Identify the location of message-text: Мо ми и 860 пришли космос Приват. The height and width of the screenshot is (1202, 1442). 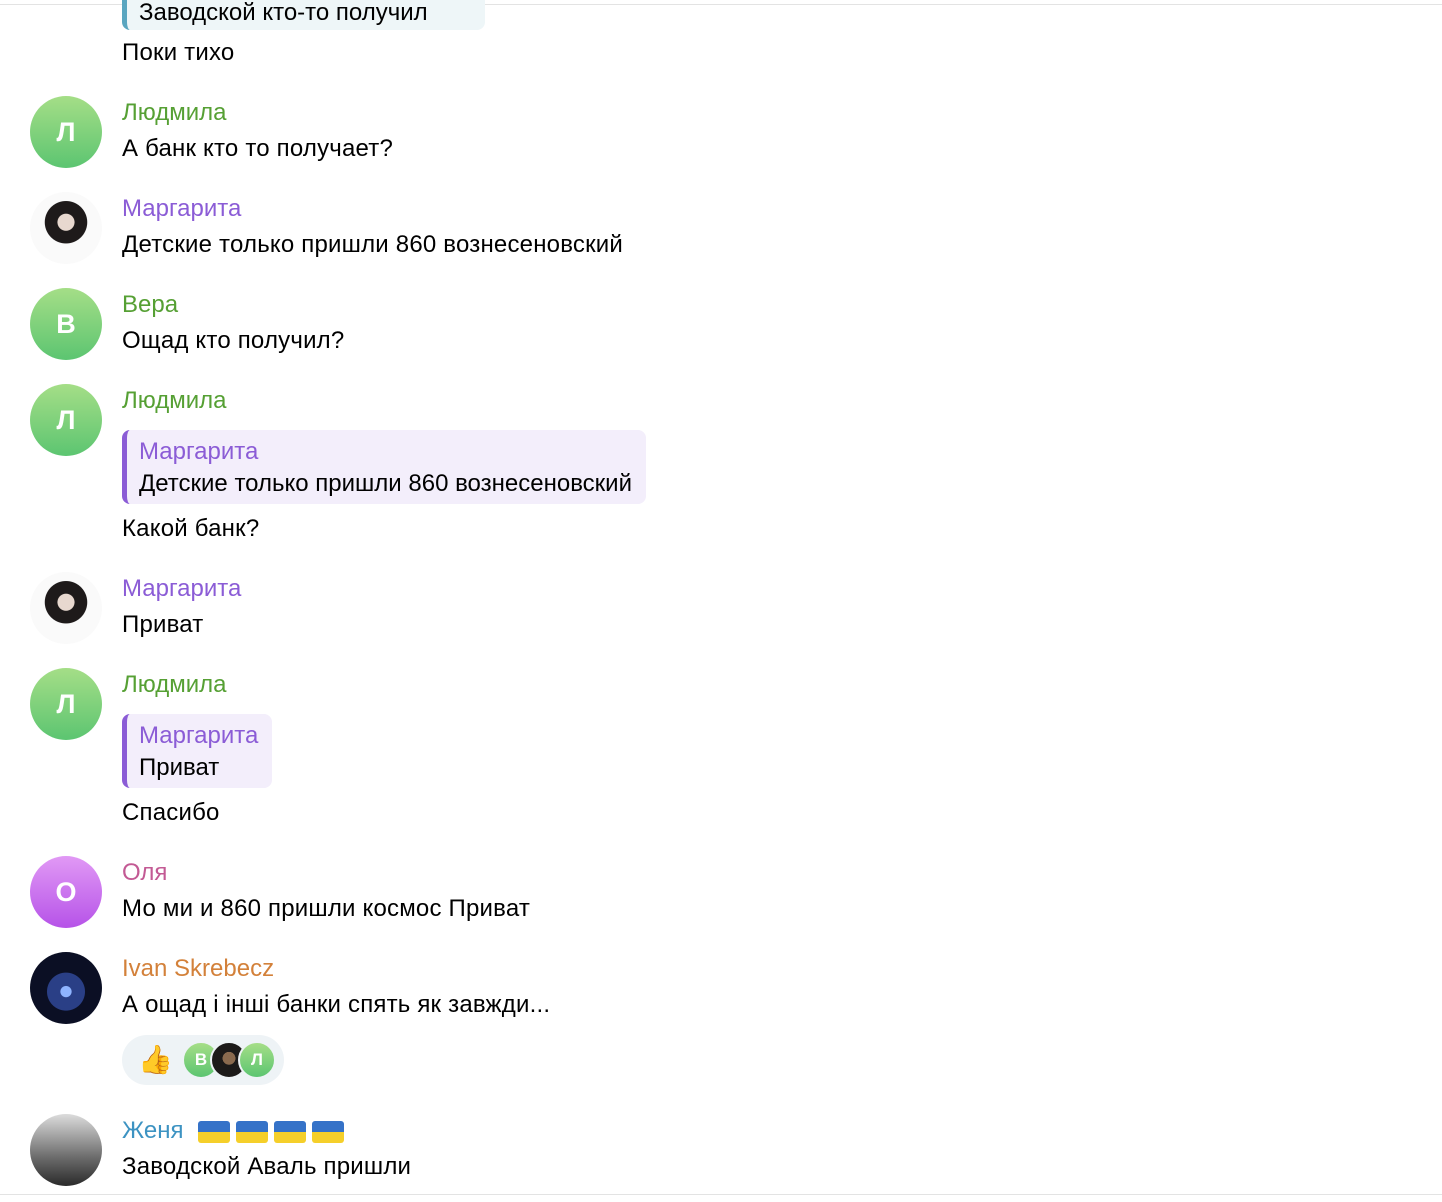
(326, 908).